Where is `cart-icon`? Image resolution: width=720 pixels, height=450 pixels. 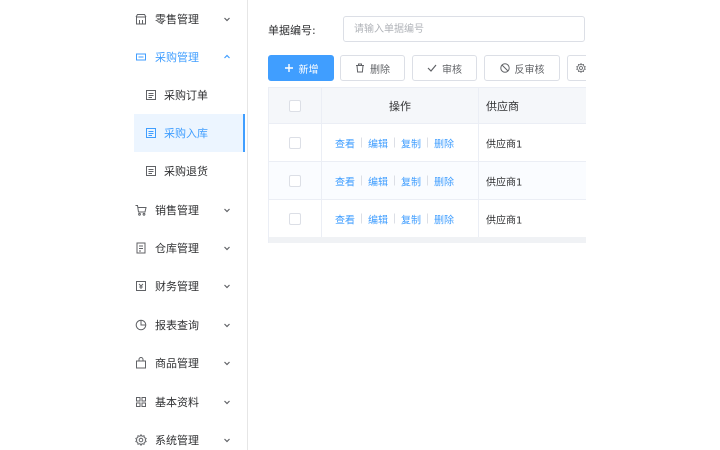 cart-icon is located at coordinates (141, 210).